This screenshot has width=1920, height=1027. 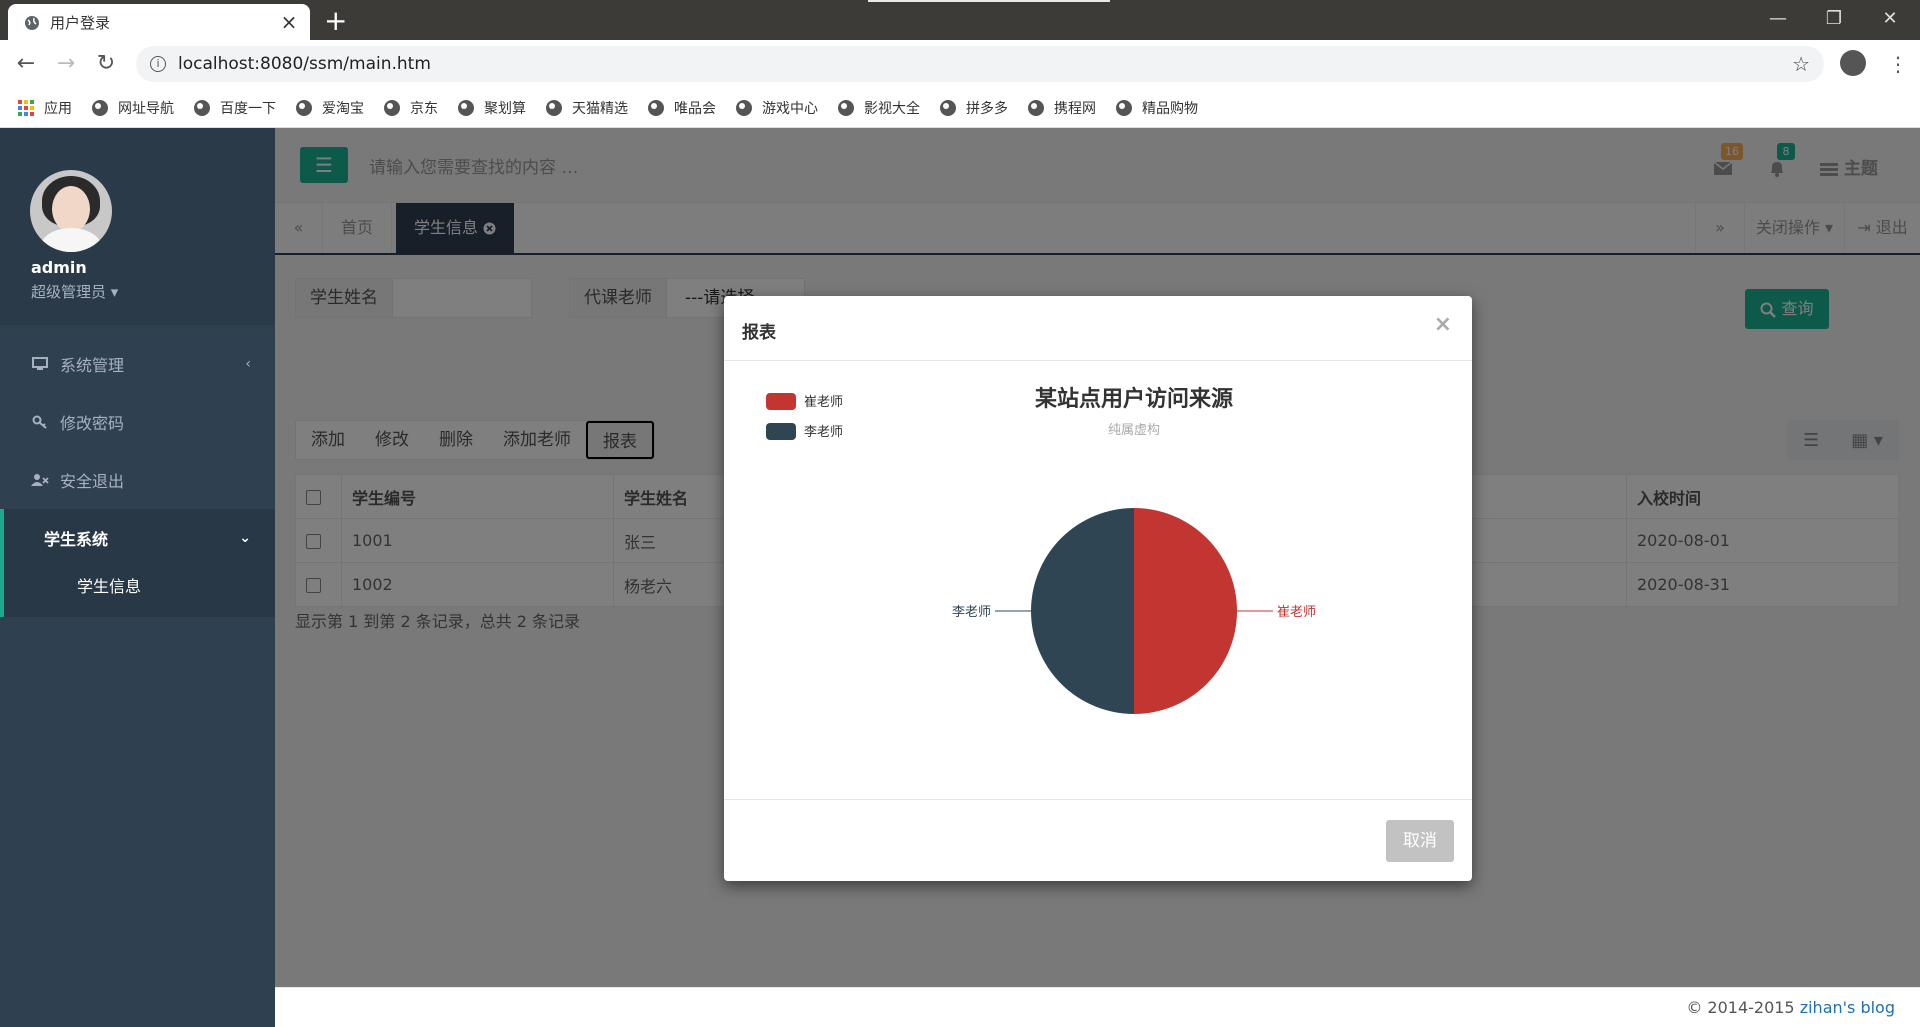 What do you see at coordinates (1420, 841) in the screenshot?
I see `cancel-button: 取消` at bounding box center [1420, 841].